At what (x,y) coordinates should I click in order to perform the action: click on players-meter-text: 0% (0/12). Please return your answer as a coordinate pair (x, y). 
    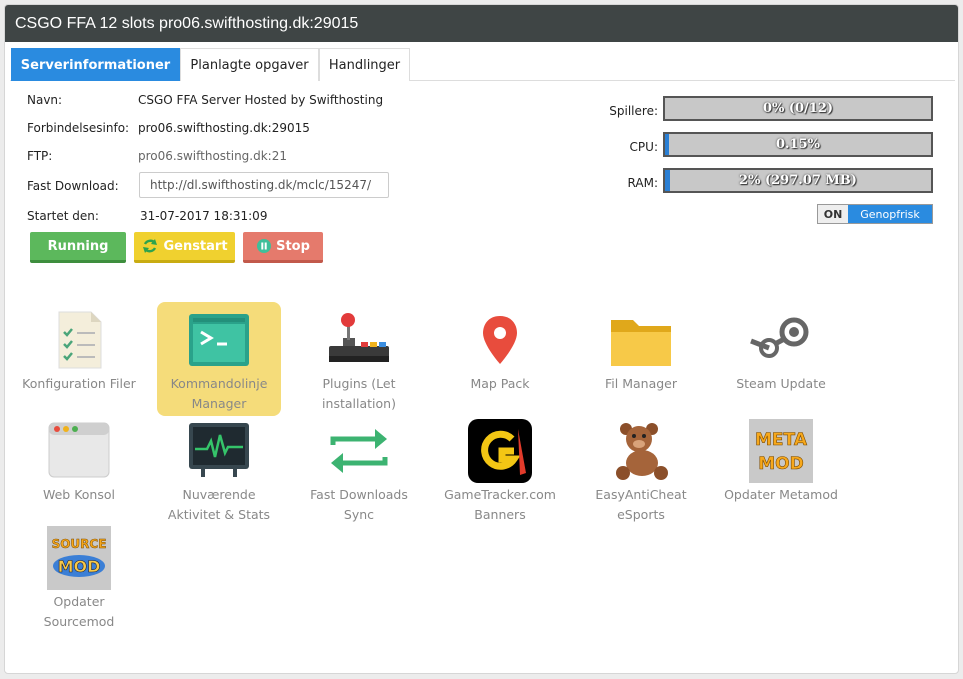
    Looking at the image, I should click on (798, 108).